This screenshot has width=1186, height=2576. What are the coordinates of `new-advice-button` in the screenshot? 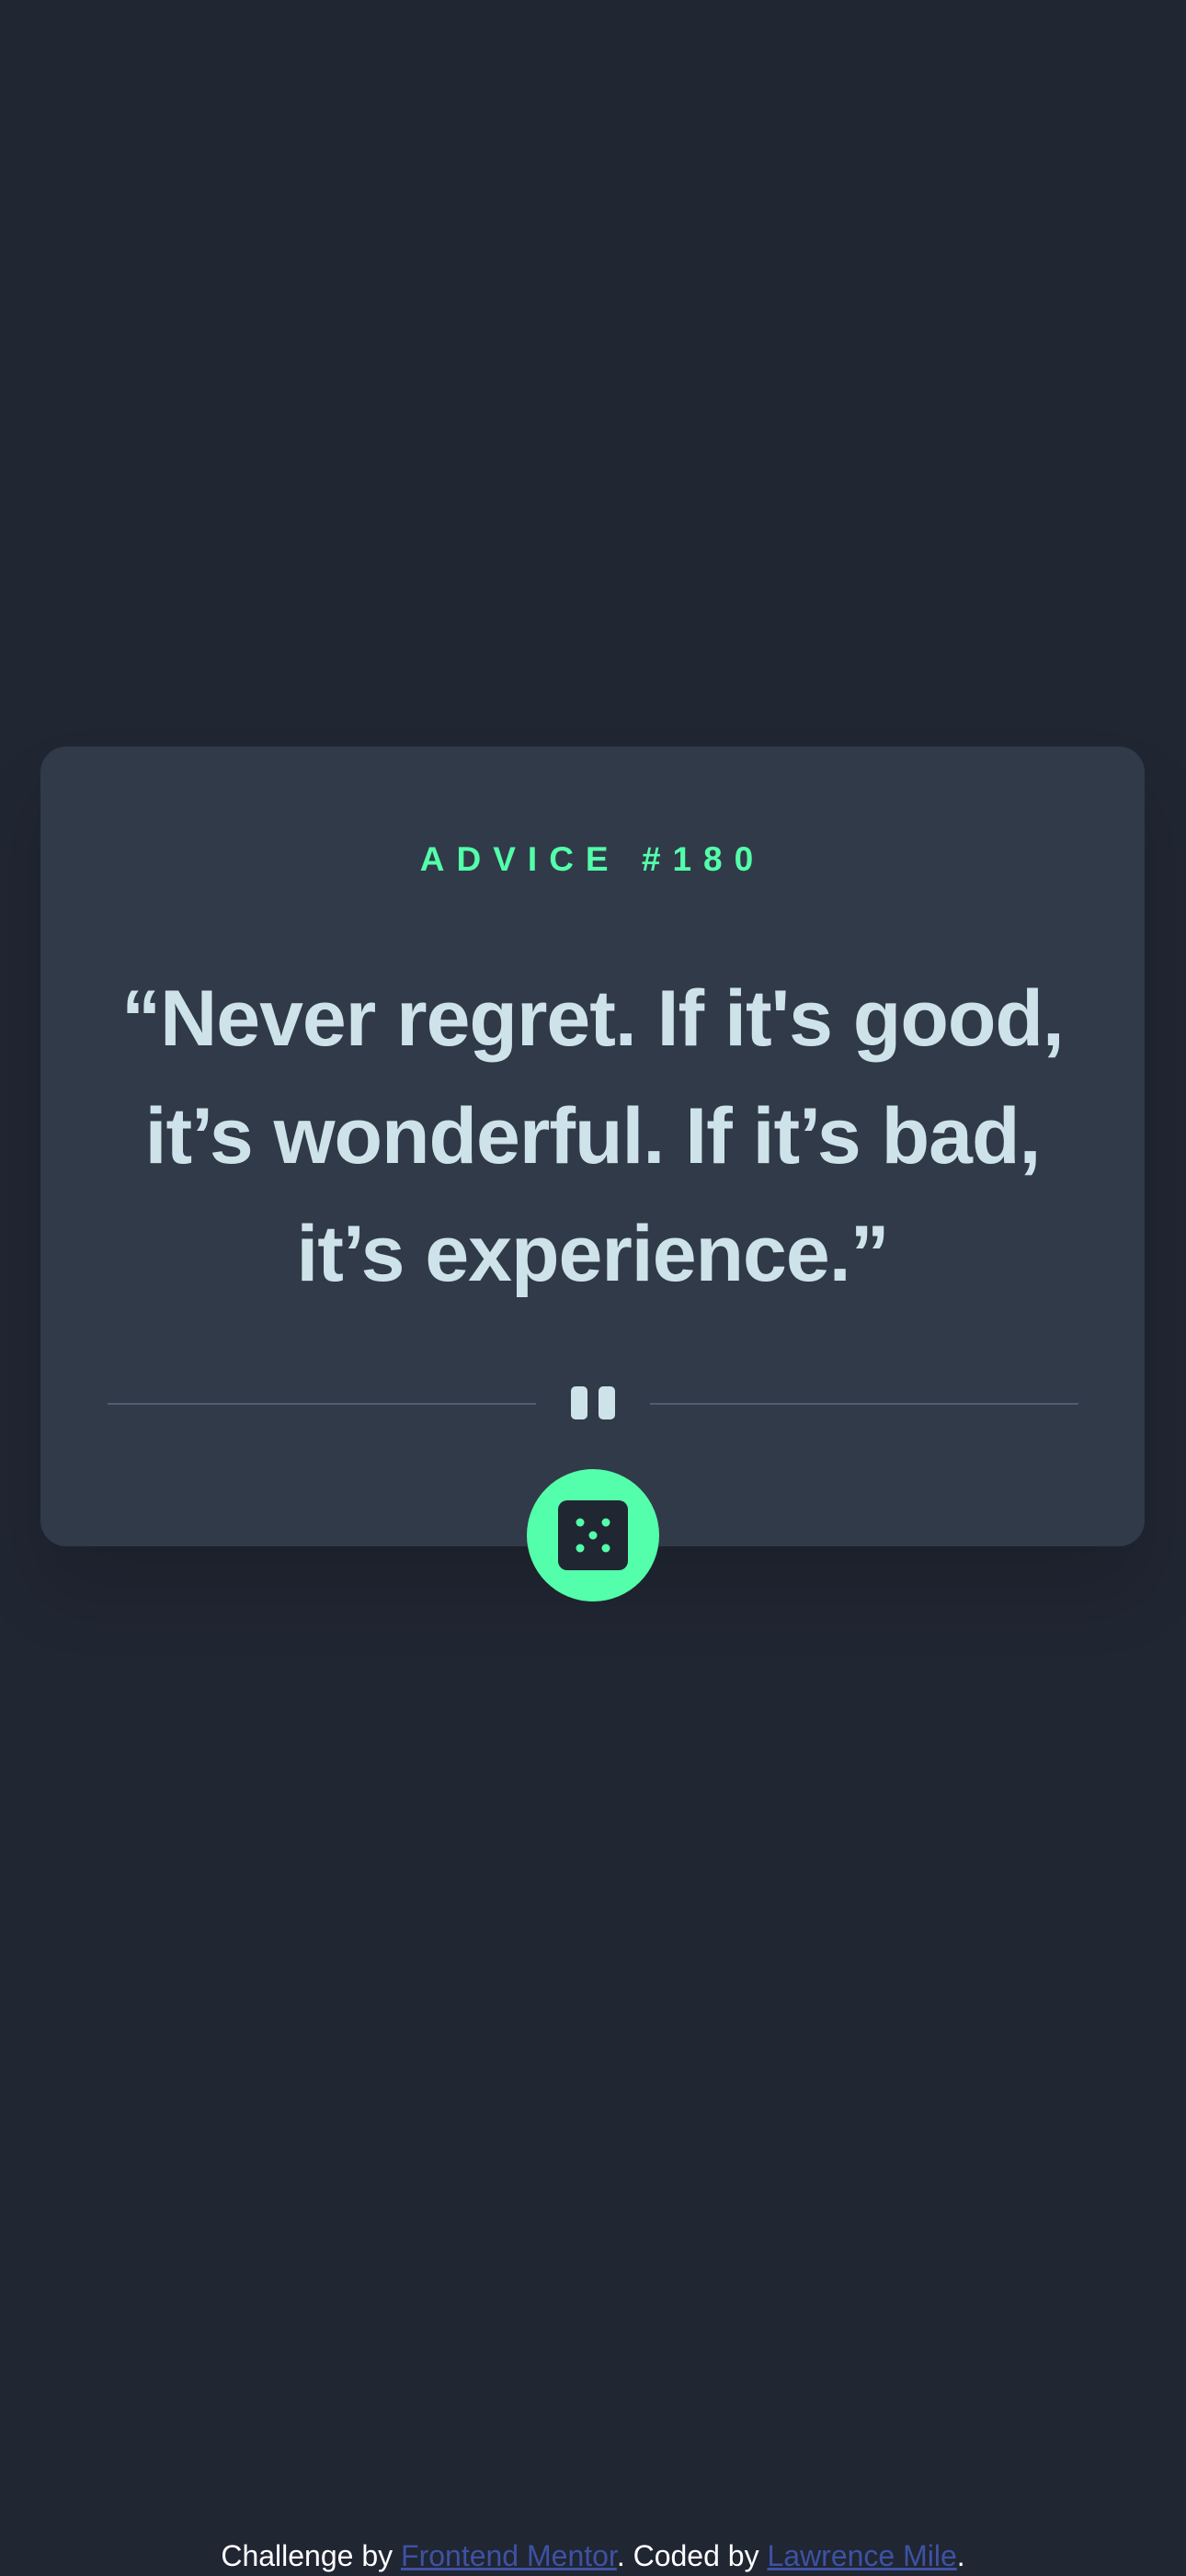 It's located at (593, 1535).